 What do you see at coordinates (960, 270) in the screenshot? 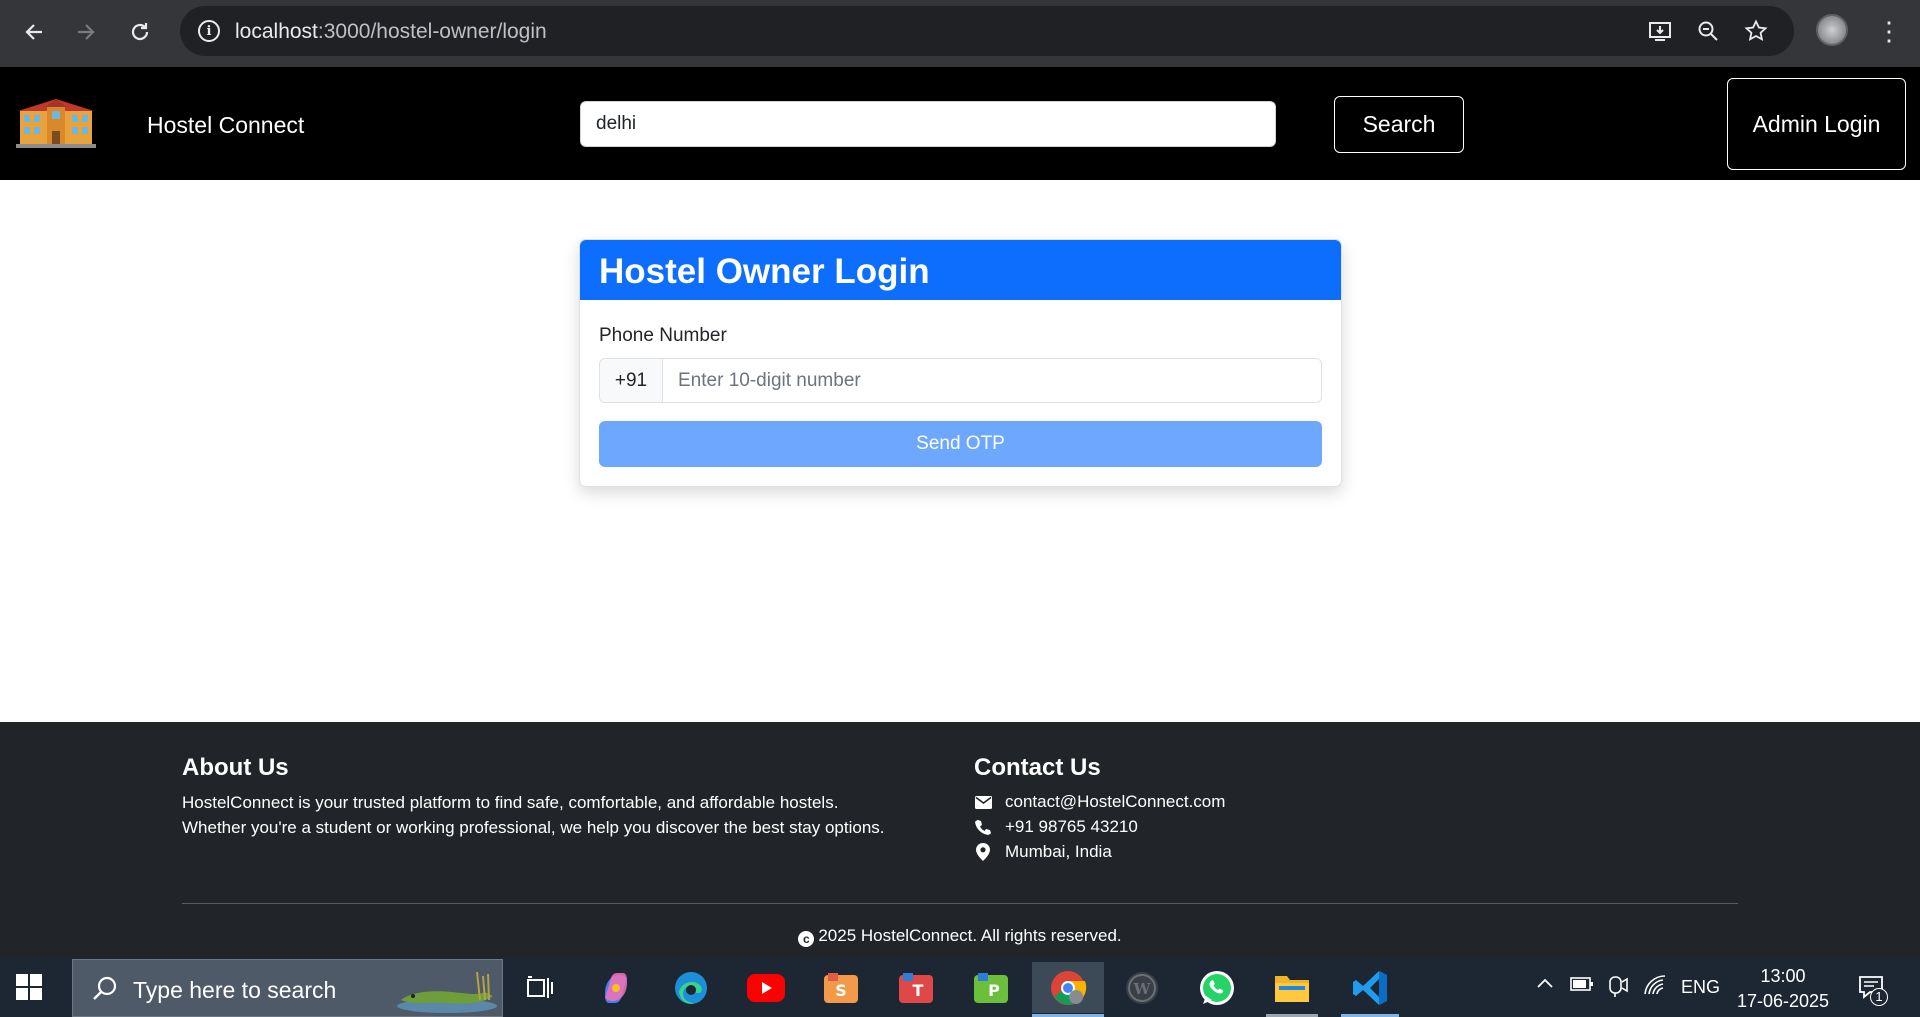
I see `login-card-title: Hostel Owner Login` at bounding box center [960, 270].